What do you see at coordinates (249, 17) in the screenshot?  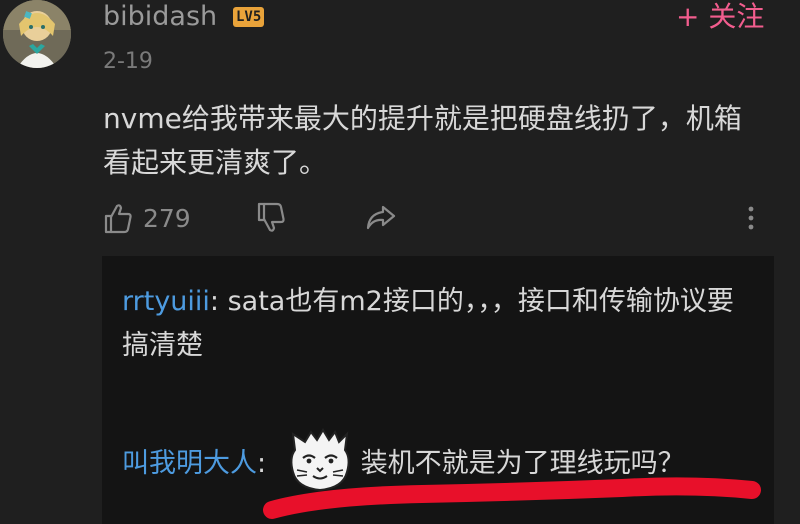 I see `level-badge: LV5` at bounding box center [249, 17].